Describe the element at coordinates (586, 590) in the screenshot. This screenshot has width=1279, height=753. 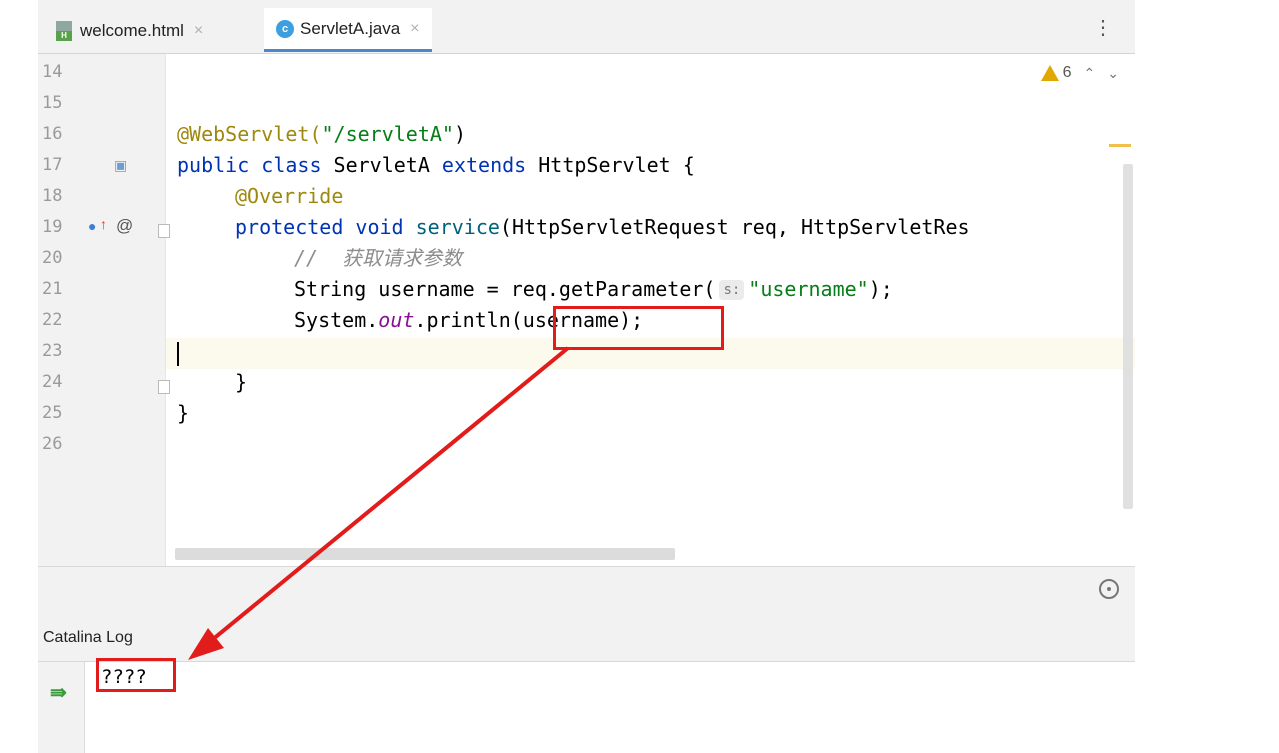
I see `tool-window-strip` at that location.